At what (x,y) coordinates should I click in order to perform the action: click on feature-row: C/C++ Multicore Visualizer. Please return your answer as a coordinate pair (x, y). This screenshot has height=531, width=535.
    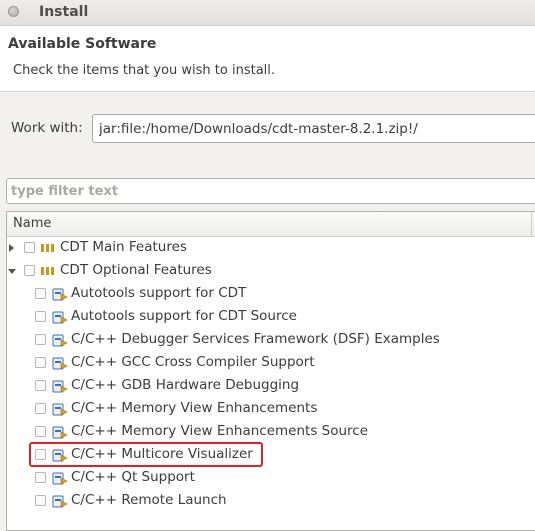
    Looking at the image, I should click on (271, 455).